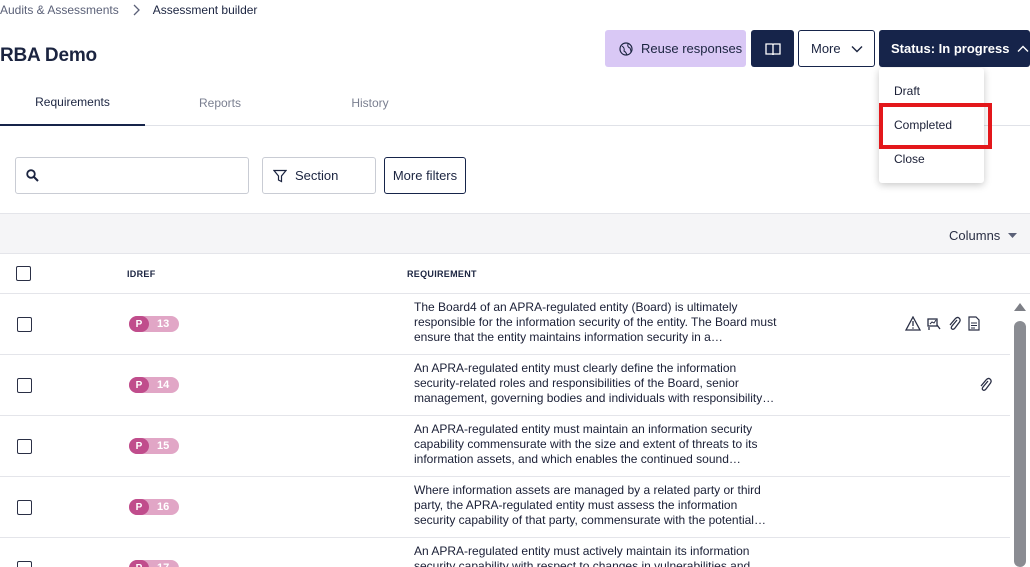 The width and height of the screenshot is (1030, 567). What do you see at coordinates (48, 55) in the screenshot?
I see `page-title: RBA Demo` at bounding box center [48, 55].